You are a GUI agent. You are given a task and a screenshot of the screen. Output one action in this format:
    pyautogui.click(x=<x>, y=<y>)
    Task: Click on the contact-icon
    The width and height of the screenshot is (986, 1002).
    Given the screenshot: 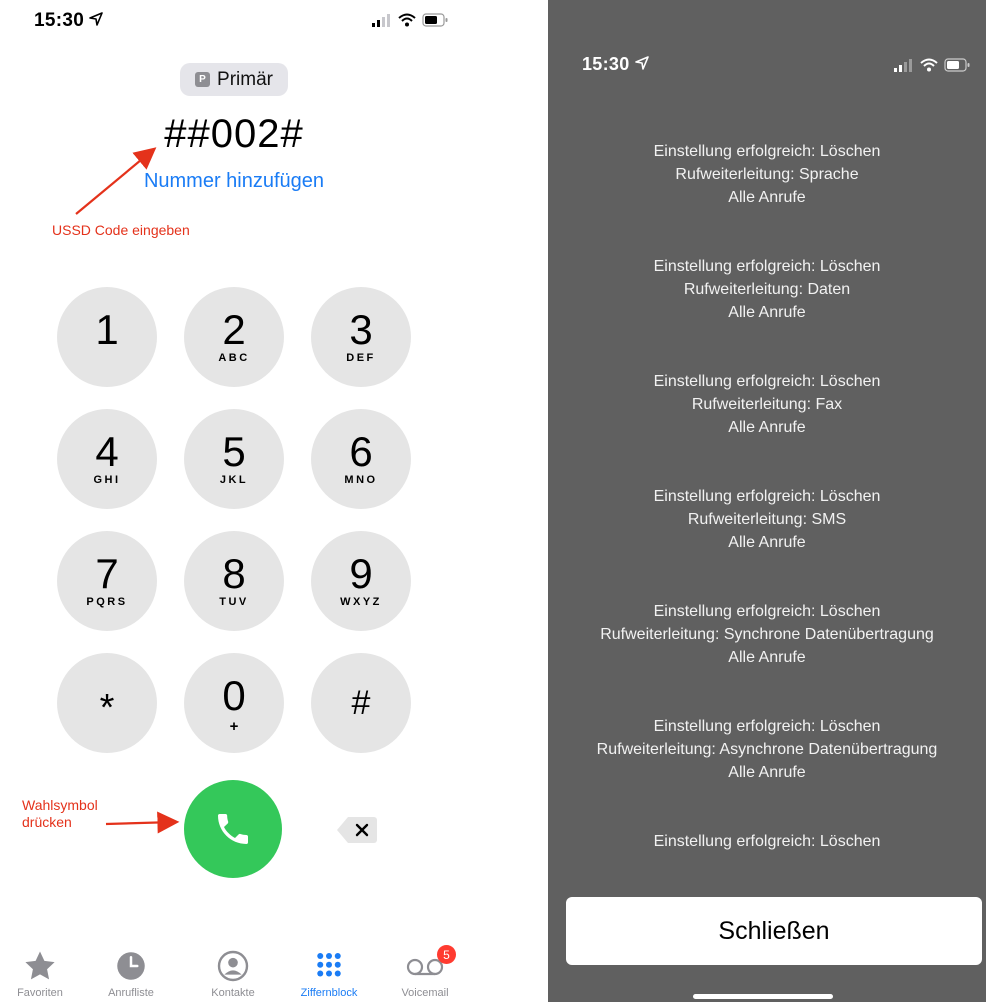 What is the action you would take?
    pyautogui.click(x=233, y=966)
    